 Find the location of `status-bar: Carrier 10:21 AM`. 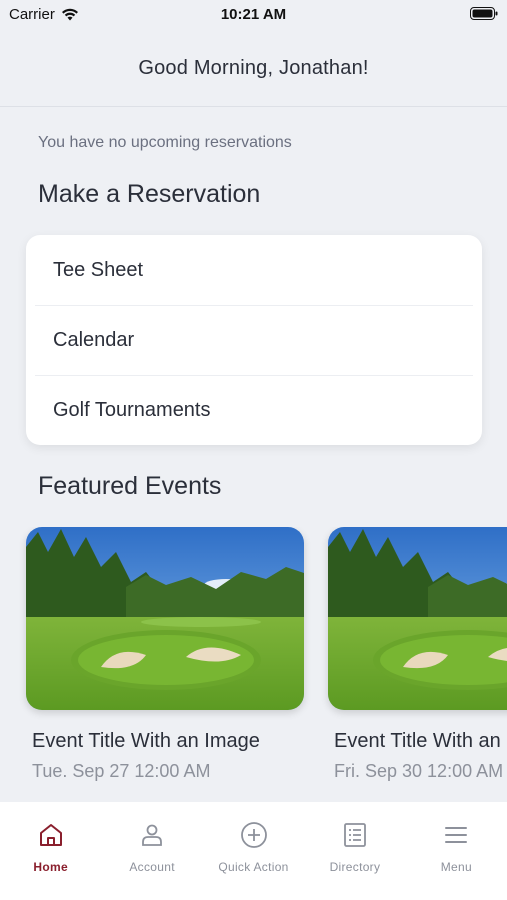

status-bar: Carrier 10:21 AM is located at coordinates (253, 15).